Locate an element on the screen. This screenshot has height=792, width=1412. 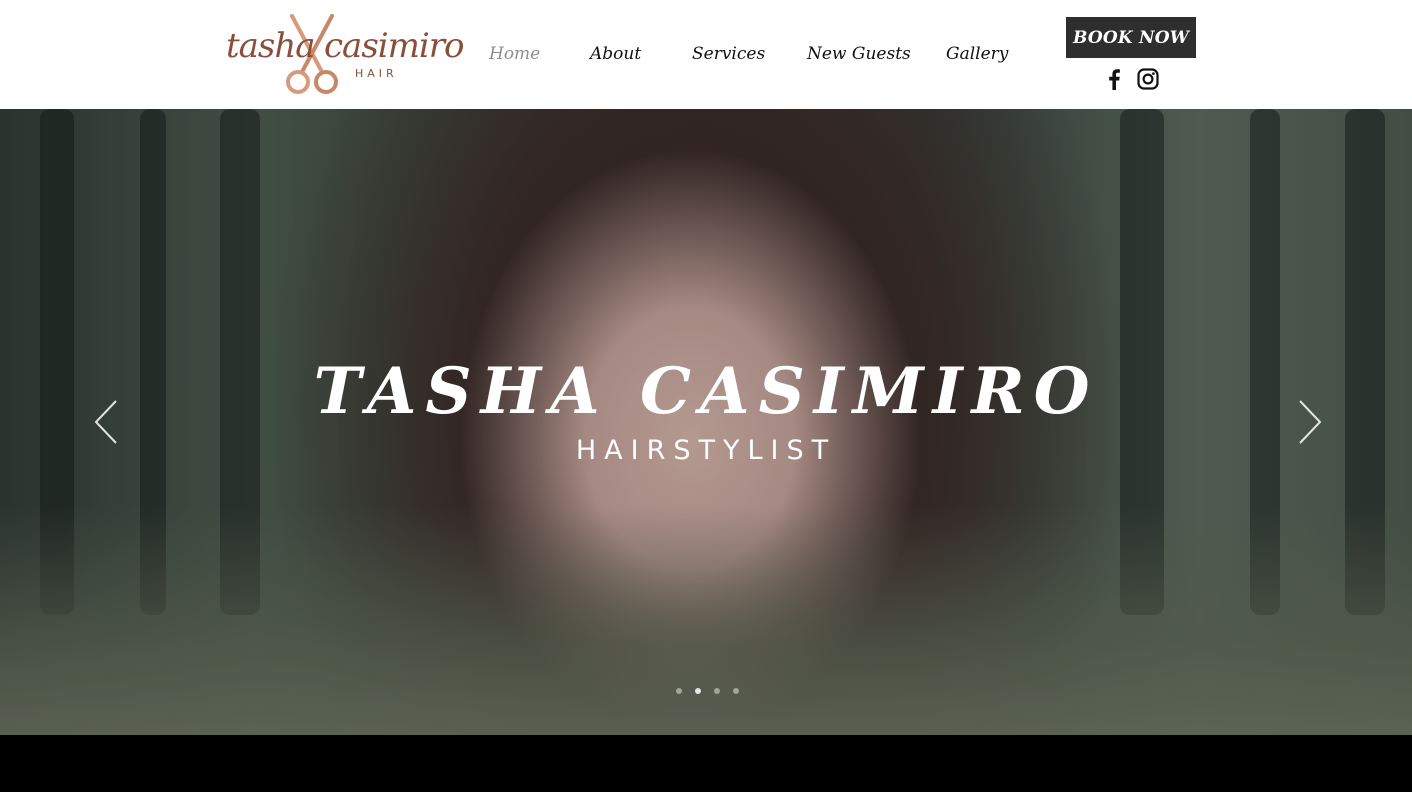
logo-word-casimiro: casimiro is located at coordinates (394, 46).